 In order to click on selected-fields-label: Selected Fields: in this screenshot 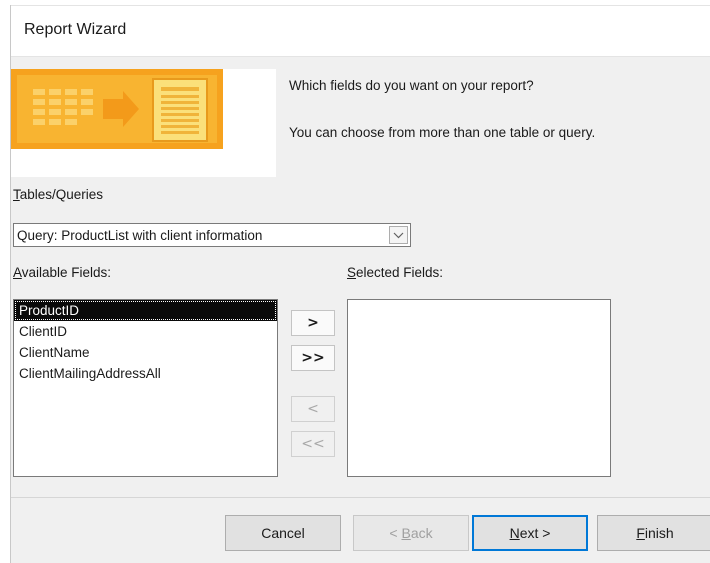, I will do `click(395, 272)`.